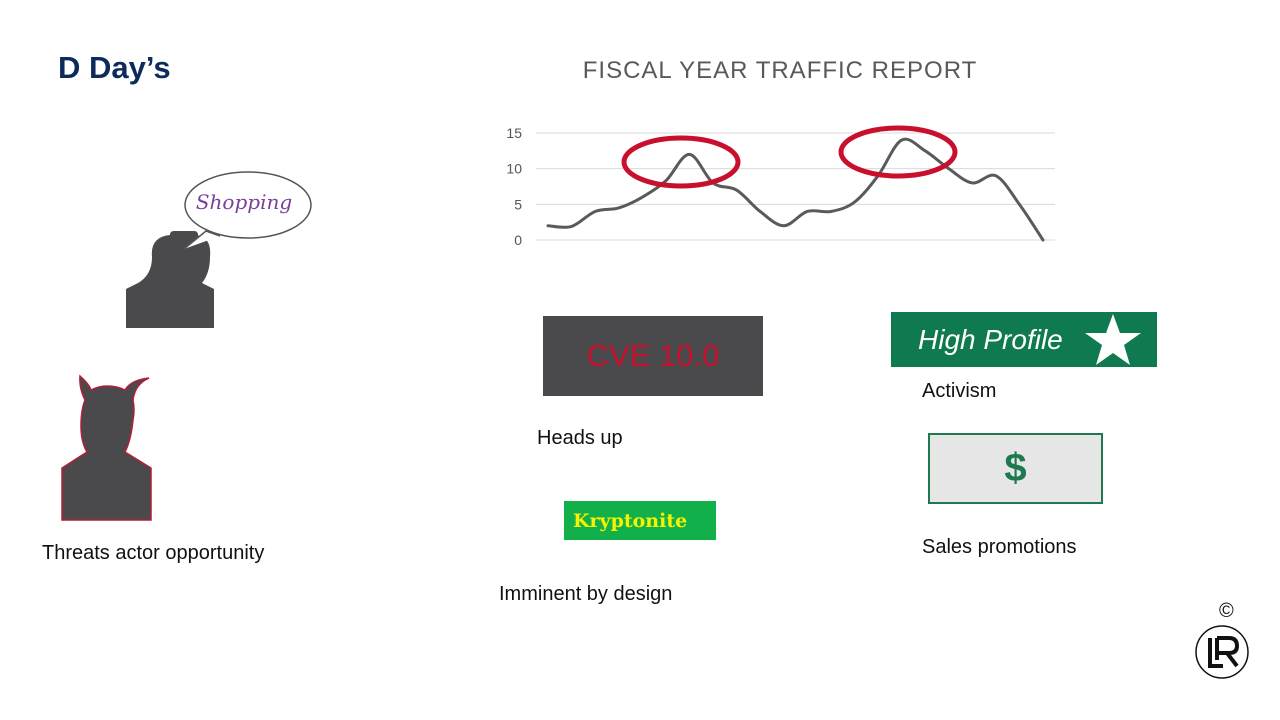 This screenshot has height=720, width=1280. Describe the element at coordinates (959, 391) in the screenshot. I see `high-profile-caption: Activism` at that location.